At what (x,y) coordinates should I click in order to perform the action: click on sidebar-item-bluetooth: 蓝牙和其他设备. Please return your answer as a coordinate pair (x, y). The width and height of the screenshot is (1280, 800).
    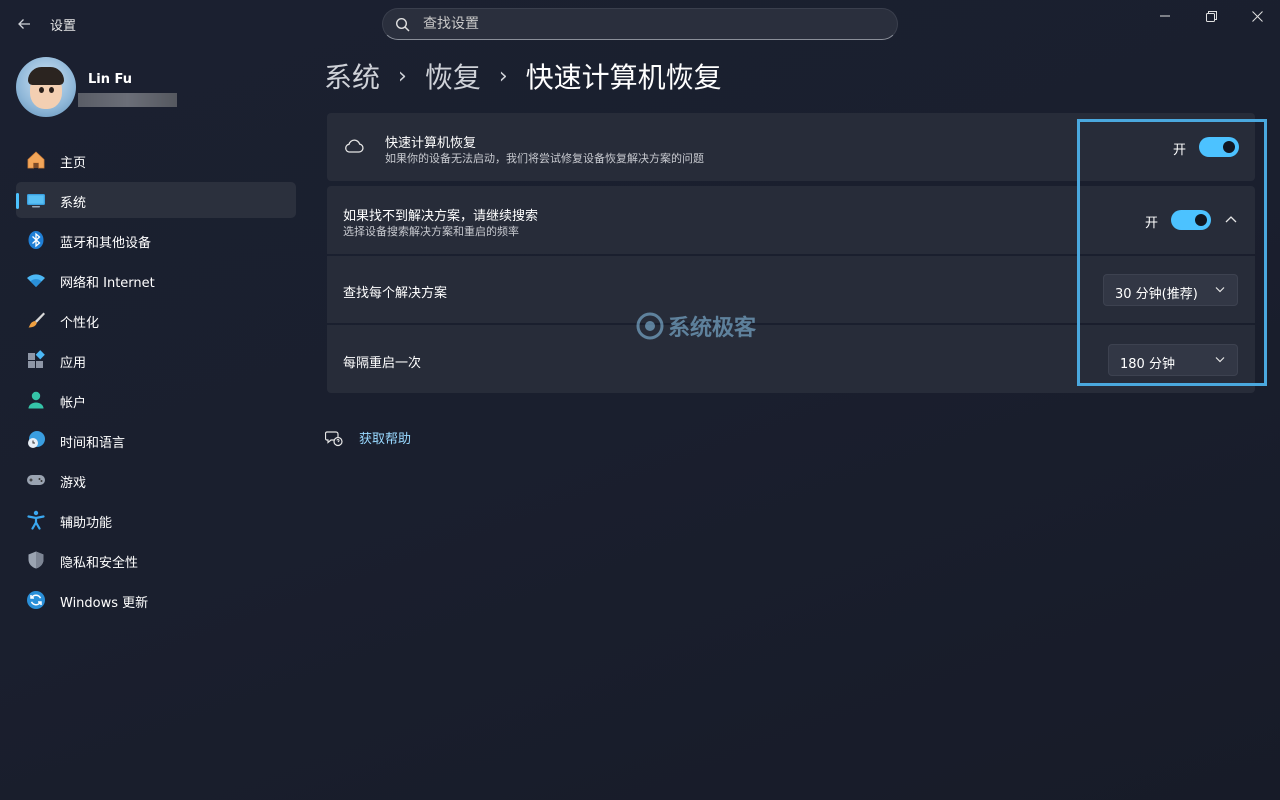
    Looking at the image, I should click on (156, 240).